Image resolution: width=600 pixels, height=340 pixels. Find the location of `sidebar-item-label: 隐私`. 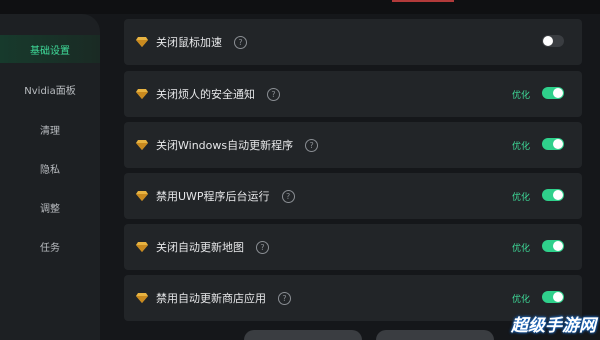

sidebar-item-label: 隐私 is located at coordinates (50, 170).